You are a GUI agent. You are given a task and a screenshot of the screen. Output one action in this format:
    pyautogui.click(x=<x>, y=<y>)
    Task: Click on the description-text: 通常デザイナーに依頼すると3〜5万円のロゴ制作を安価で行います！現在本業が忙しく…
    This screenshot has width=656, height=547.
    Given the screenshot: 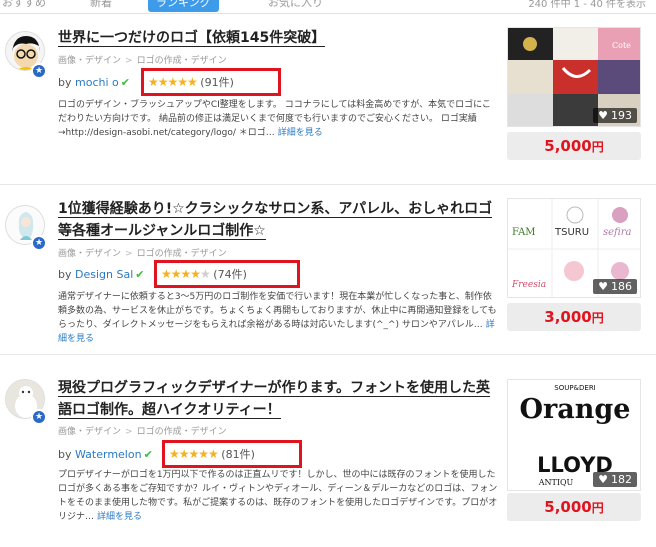 What is the action you would take?
    pyautogui.click(x=277, y=311)
    